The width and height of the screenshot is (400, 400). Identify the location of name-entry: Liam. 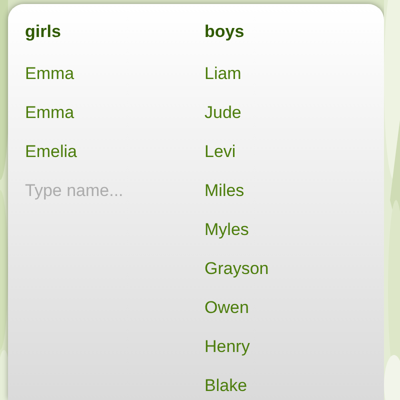
(223, 73).